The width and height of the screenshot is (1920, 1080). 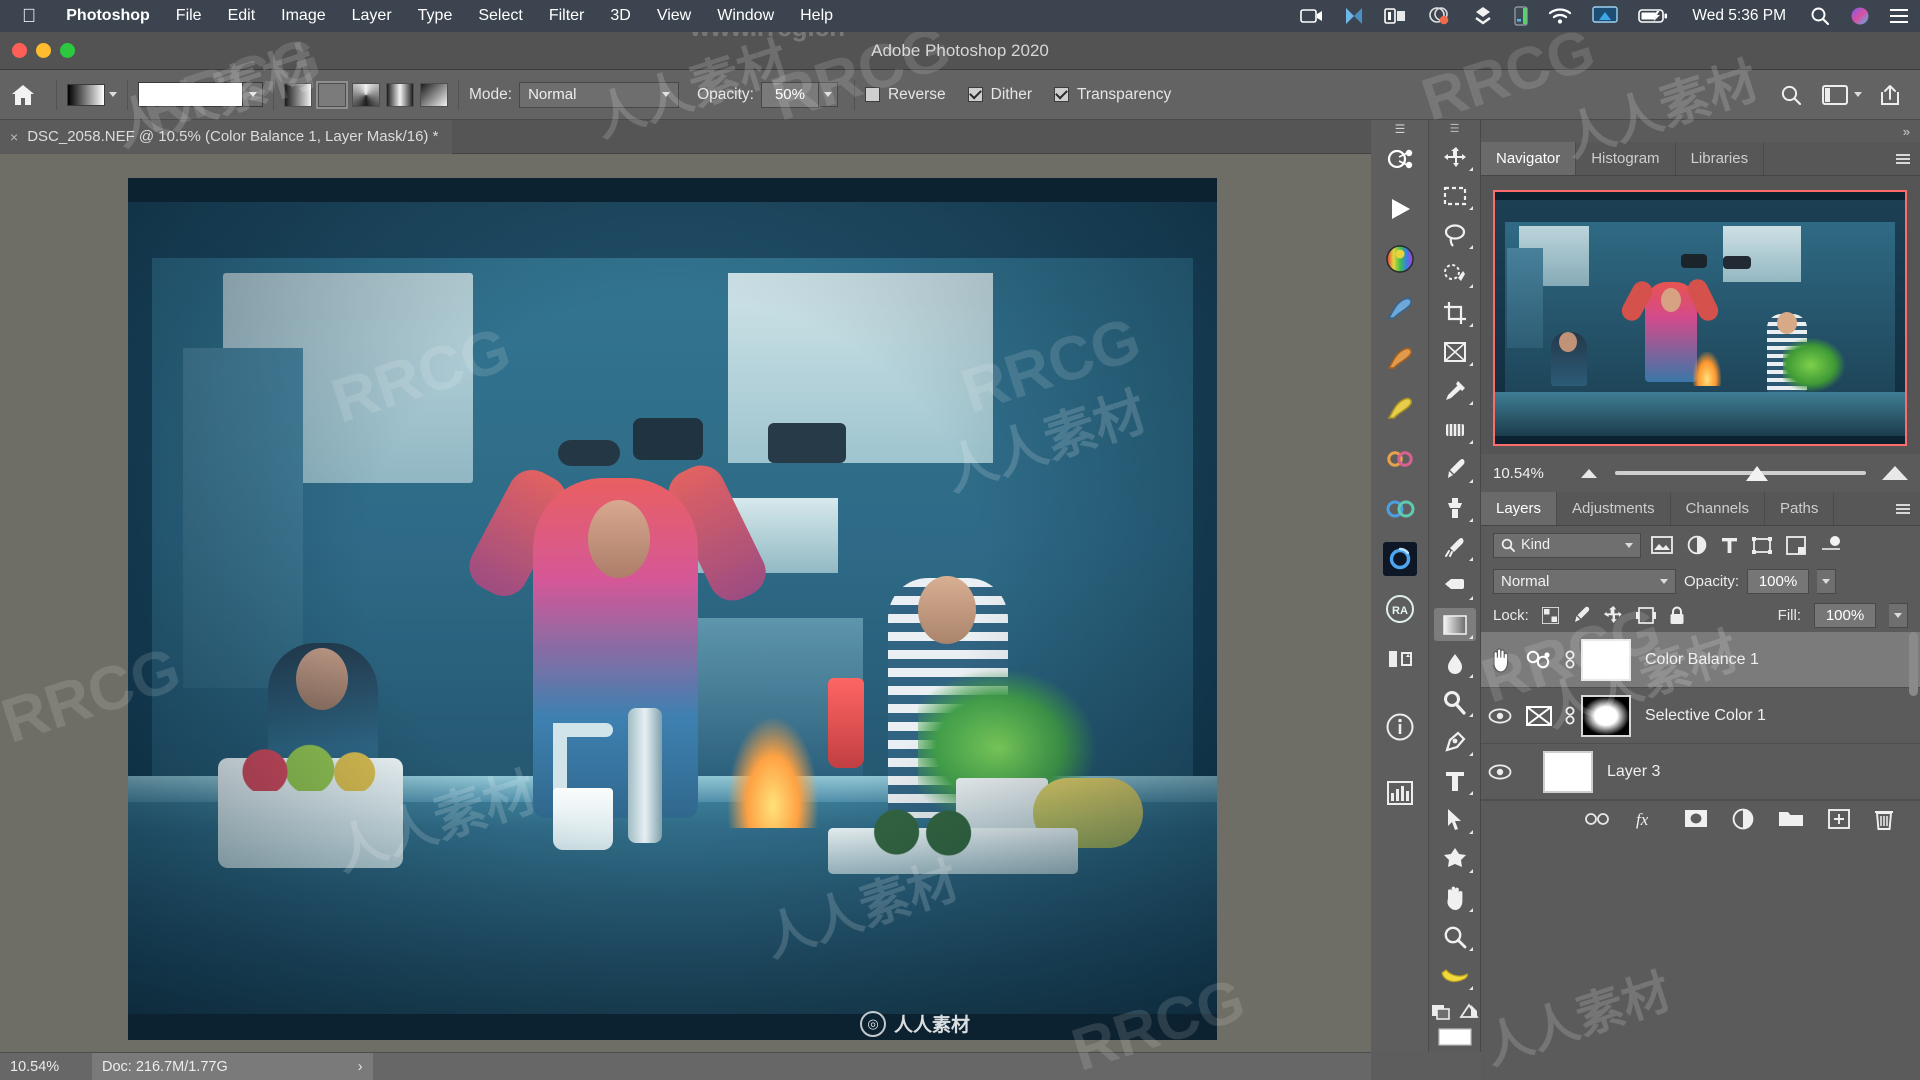 I want to click on menu-type: Type, so click(x=435, y=16).